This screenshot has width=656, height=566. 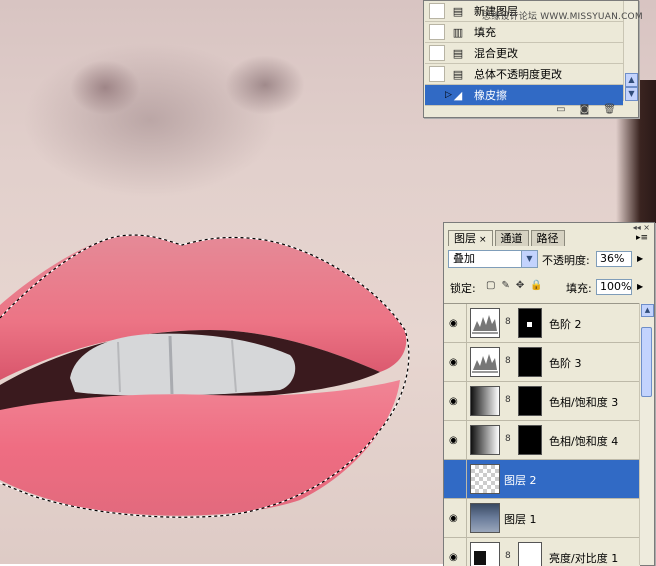 I want to click on opacity-slider-arrow-icon: ▶, so click(x=640, y=258).